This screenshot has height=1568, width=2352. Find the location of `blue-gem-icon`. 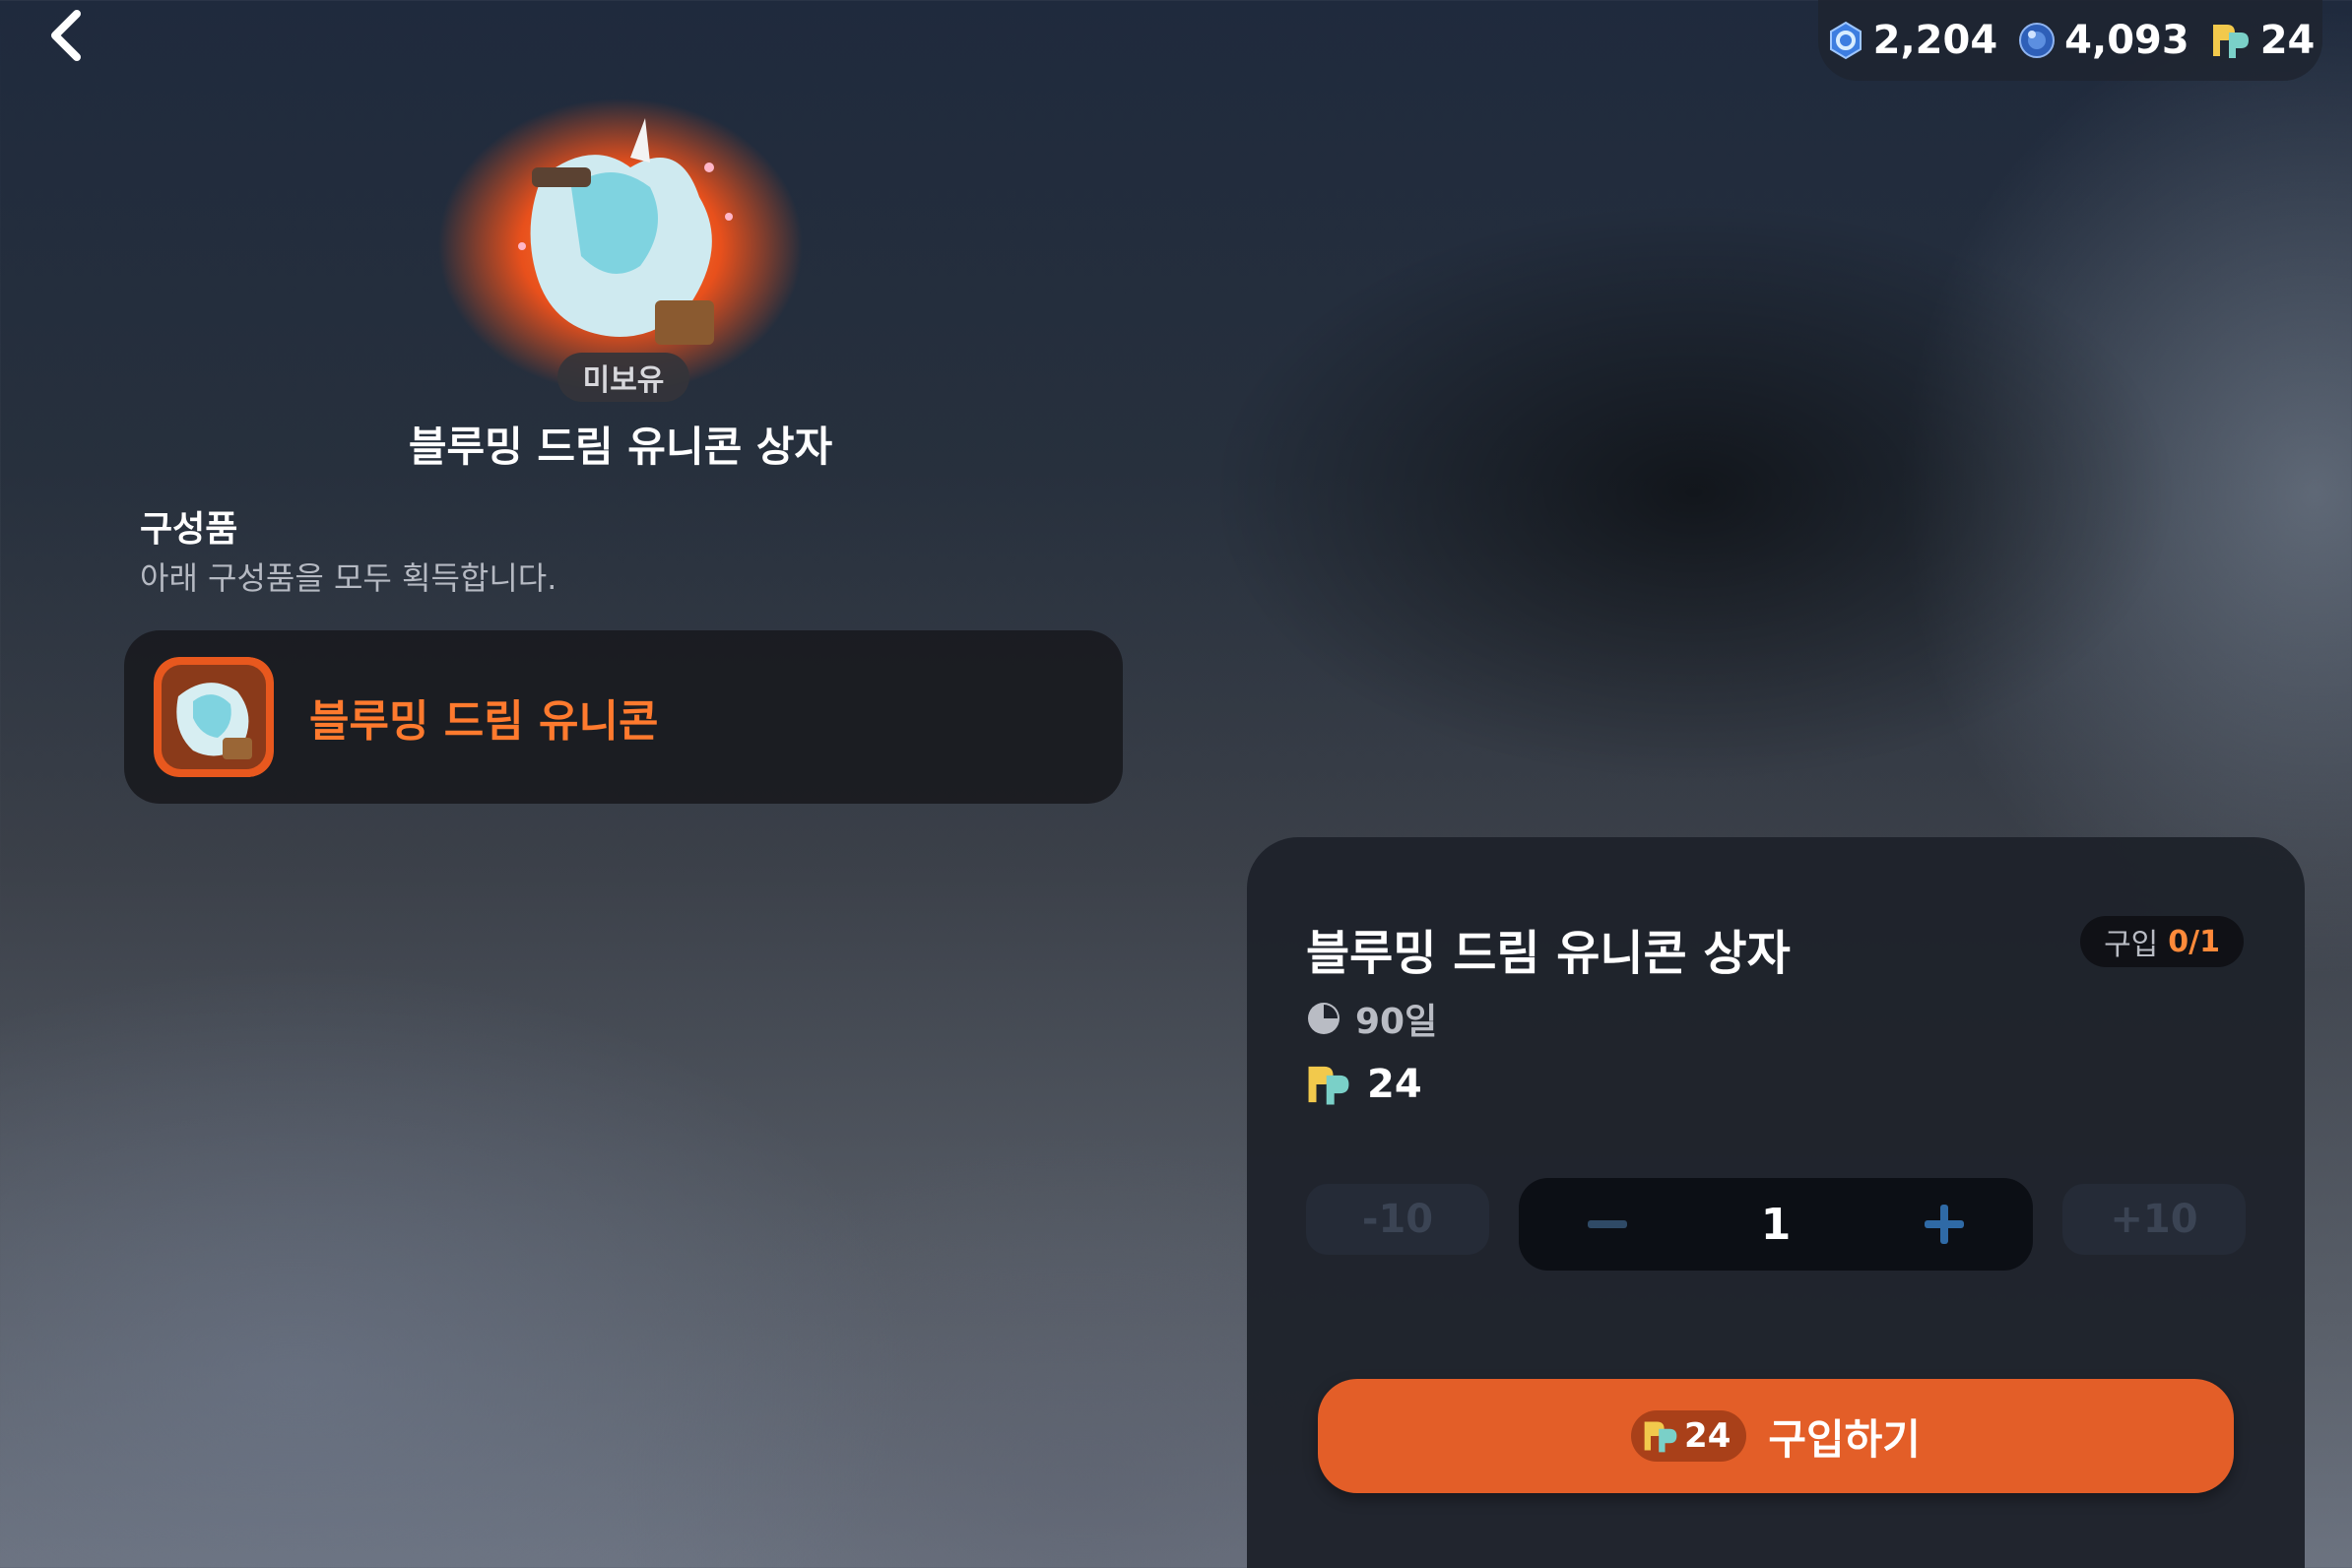

blue-gem-icon is located at coordinates (1846, 40).